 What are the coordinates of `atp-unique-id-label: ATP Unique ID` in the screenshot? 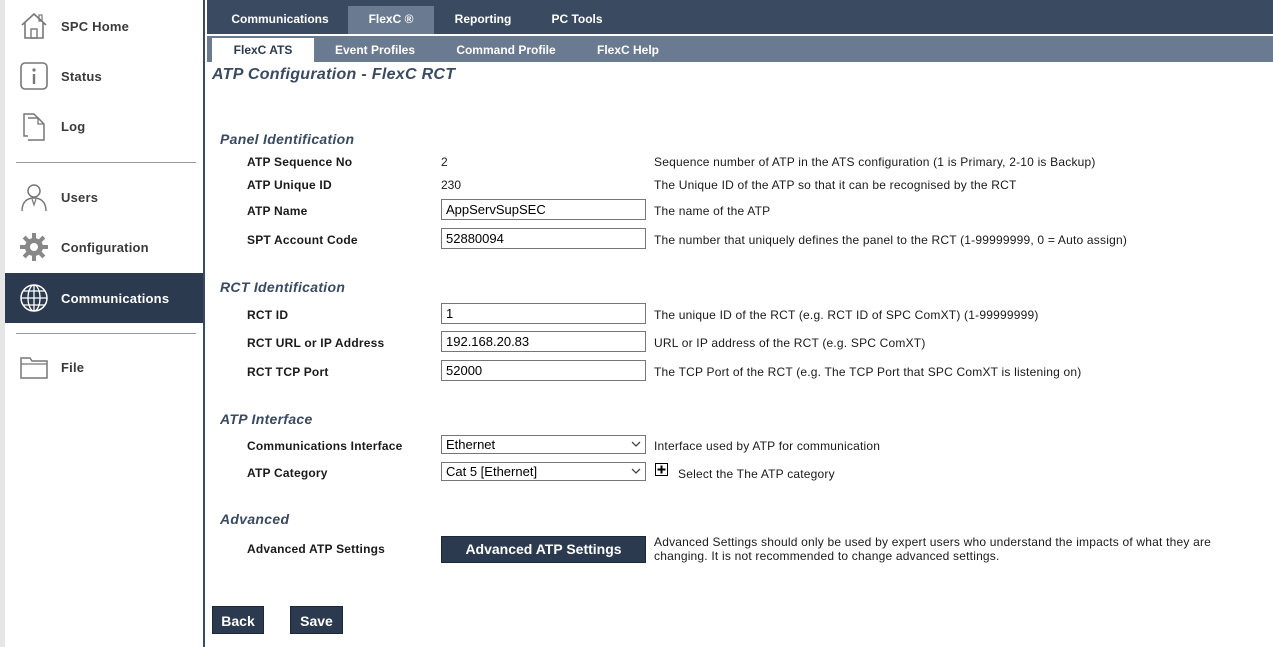 It's located at (289, 185).